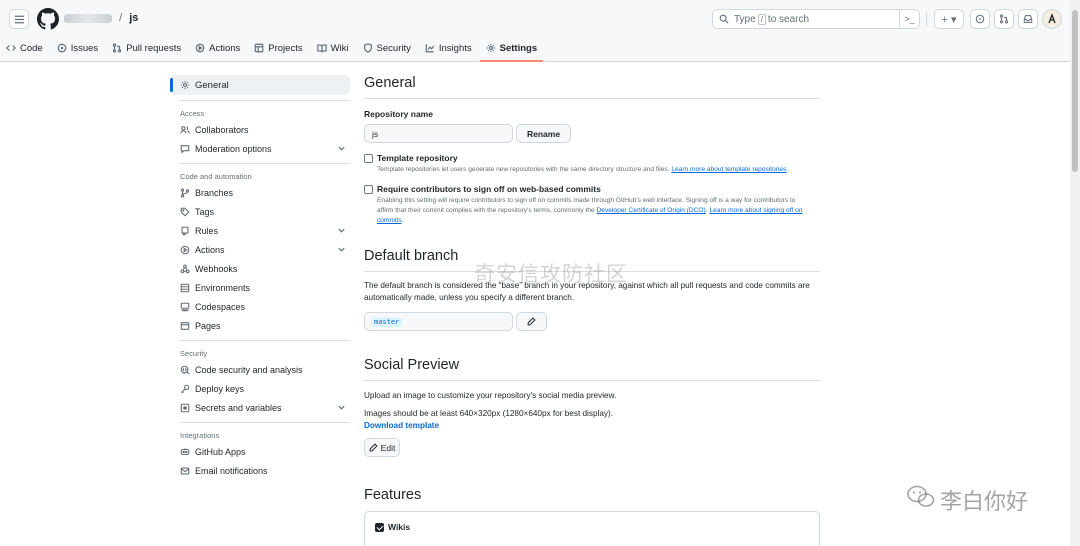  Describe the element at coordinates (210, 249) in the screenshot. I see `sidebar-item-label: Actions` at that location.